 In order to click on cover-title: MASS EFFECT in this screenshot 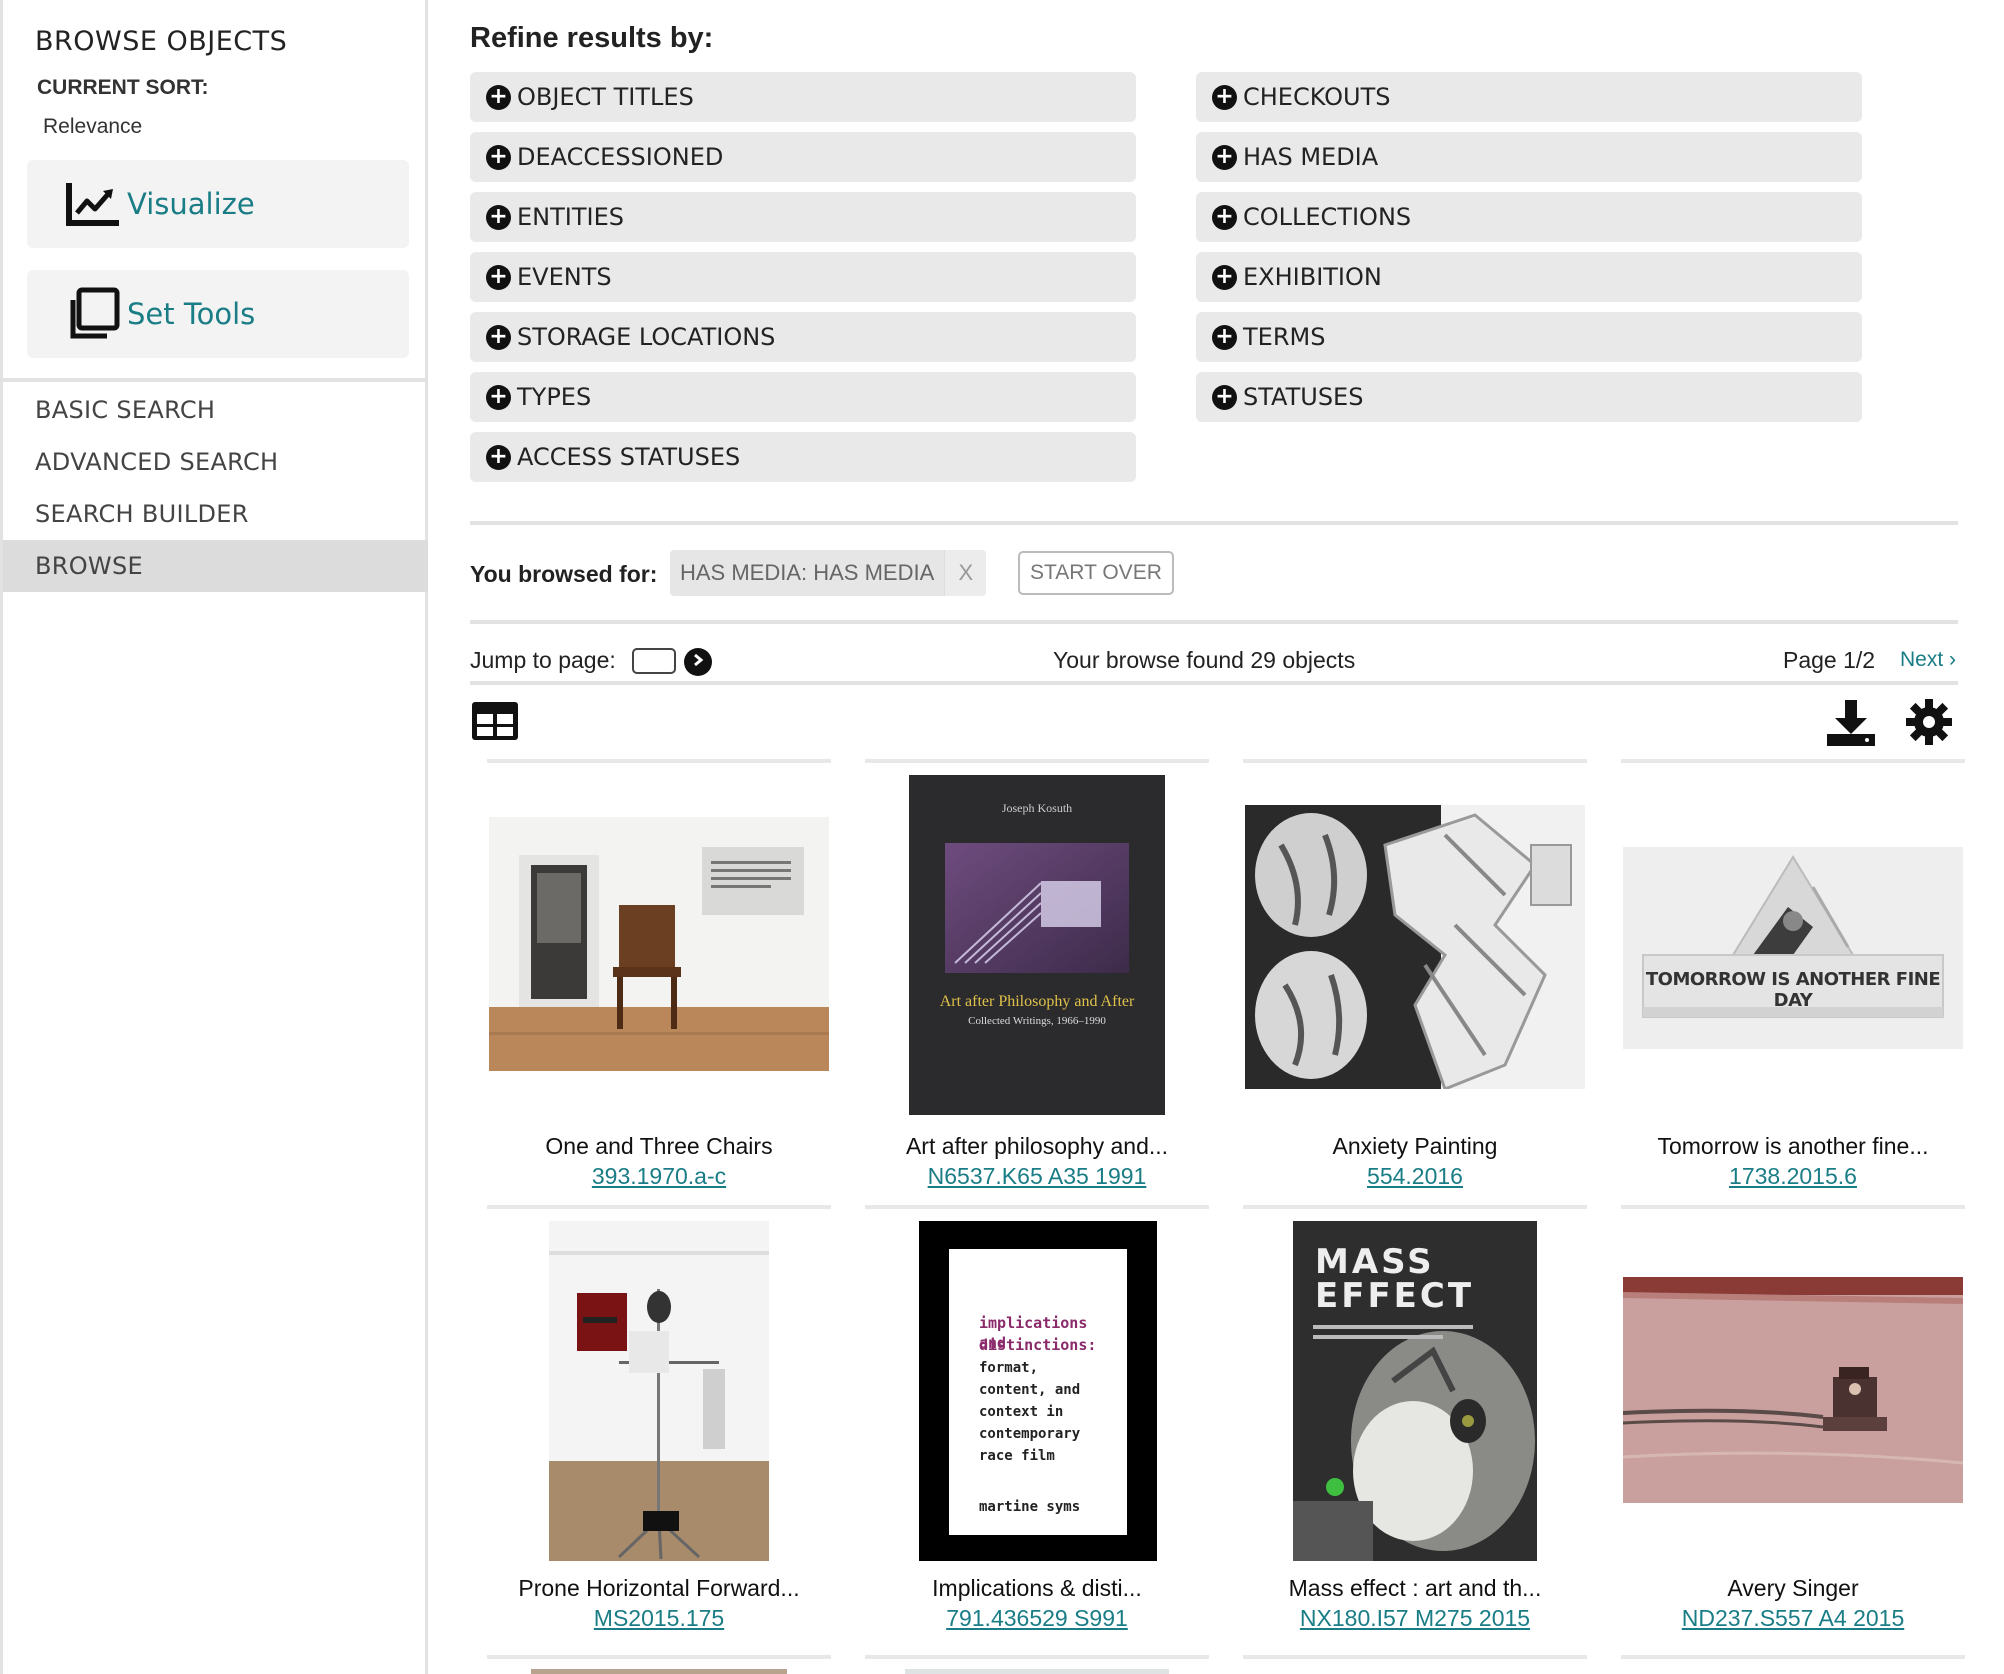, I will do `click(1395, 1279)`.